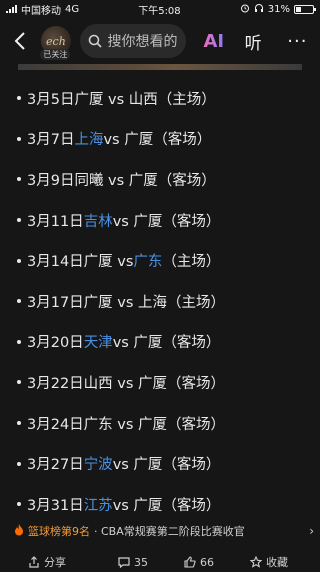 This screenshot has height=572, width=320. Describe the element at coordinates (55, 221) in the screenshot. I see `schedule-text: 3月11日` at that location.